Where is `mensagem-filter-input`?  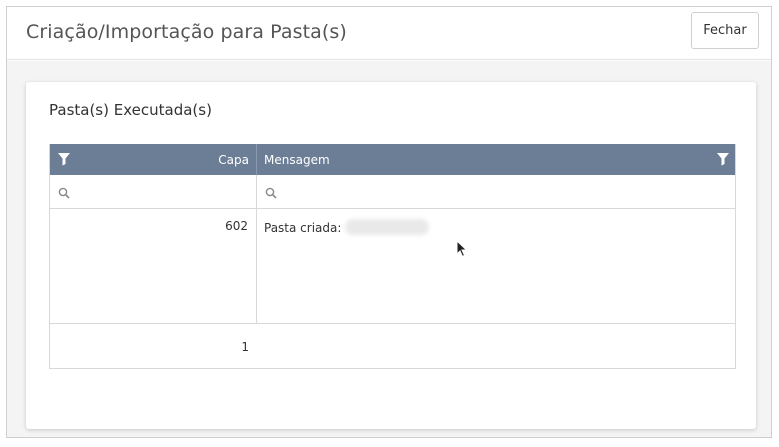
mensagem-filter-input is located at coordinates (506, 191).